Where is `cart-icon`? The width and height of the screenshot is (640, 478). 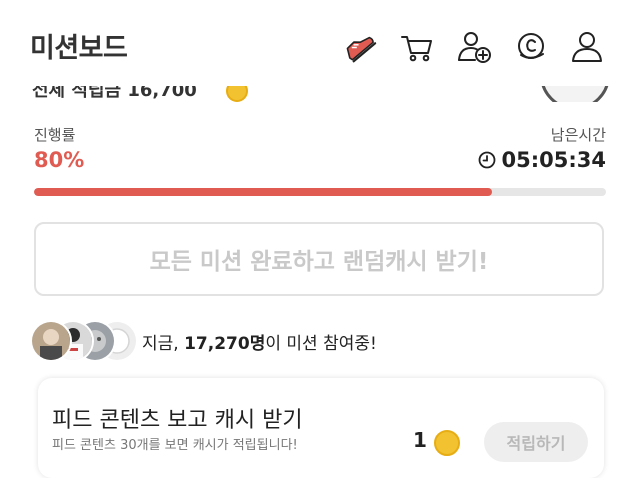
cart-icon is located at coordinates (417, 47).